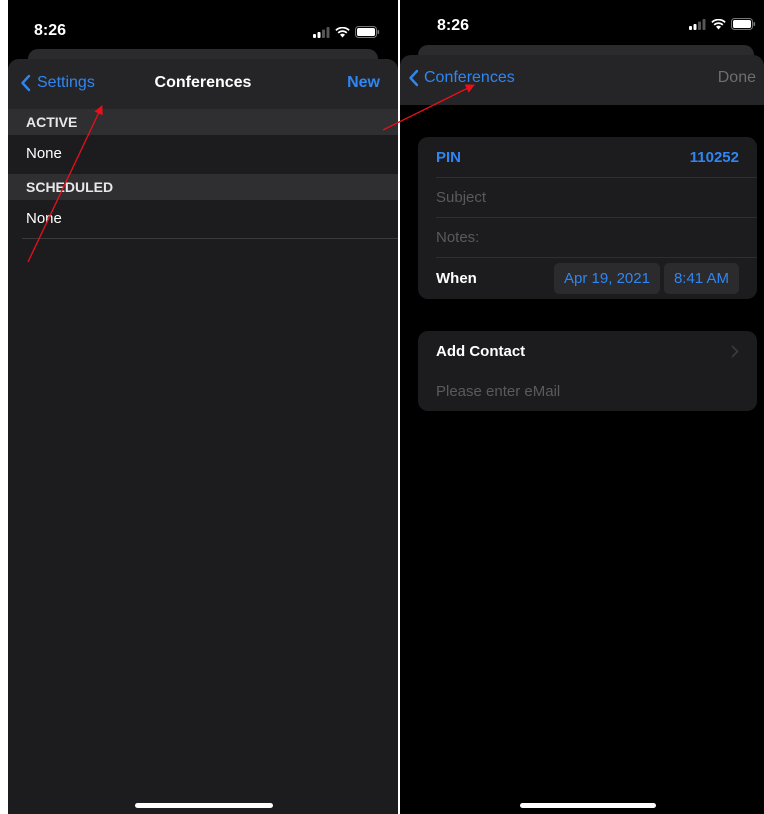 The image size is (764, 814). Describe the element at coordinates (251, 173) in the screenshot. I see `annotation-arrows` at that location.